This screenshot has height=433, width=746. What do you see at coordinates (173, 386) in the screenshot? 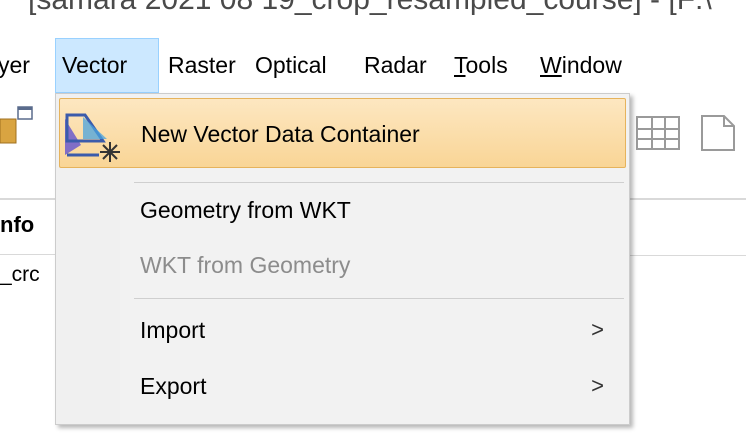
I see `menu-item-label: Export` at bounding box center [173, 386].